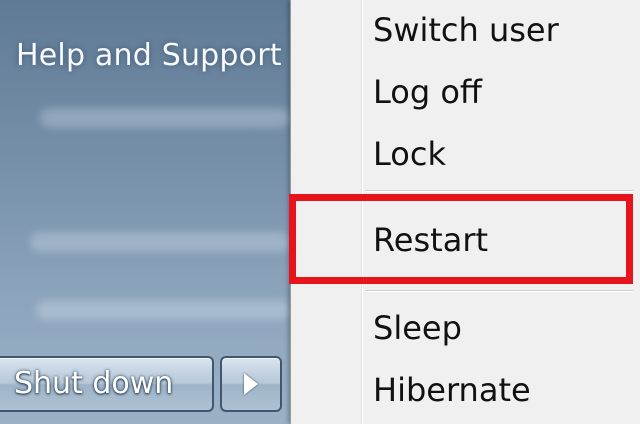 This screenshot has width=640, height=424. What do you see at coordinates (464, 155) in the screenshot?
I see `menu-item-lock: Lock` at bounding box center [464, 155].